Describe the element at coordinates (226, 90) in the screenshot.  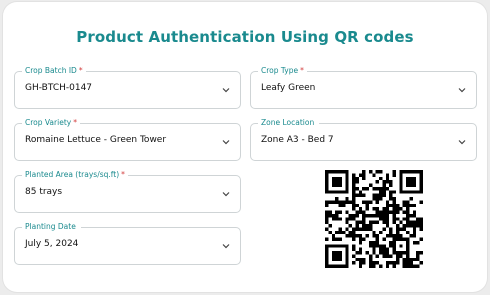
I see `chevron-down-icon` at that location.